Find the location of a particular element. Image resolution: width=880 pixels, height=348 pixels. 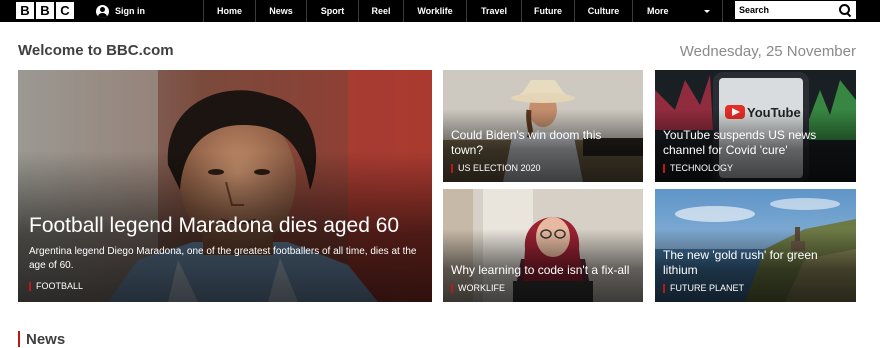

nav-item-worklife: Worklife is located at coordinates (434, 11).